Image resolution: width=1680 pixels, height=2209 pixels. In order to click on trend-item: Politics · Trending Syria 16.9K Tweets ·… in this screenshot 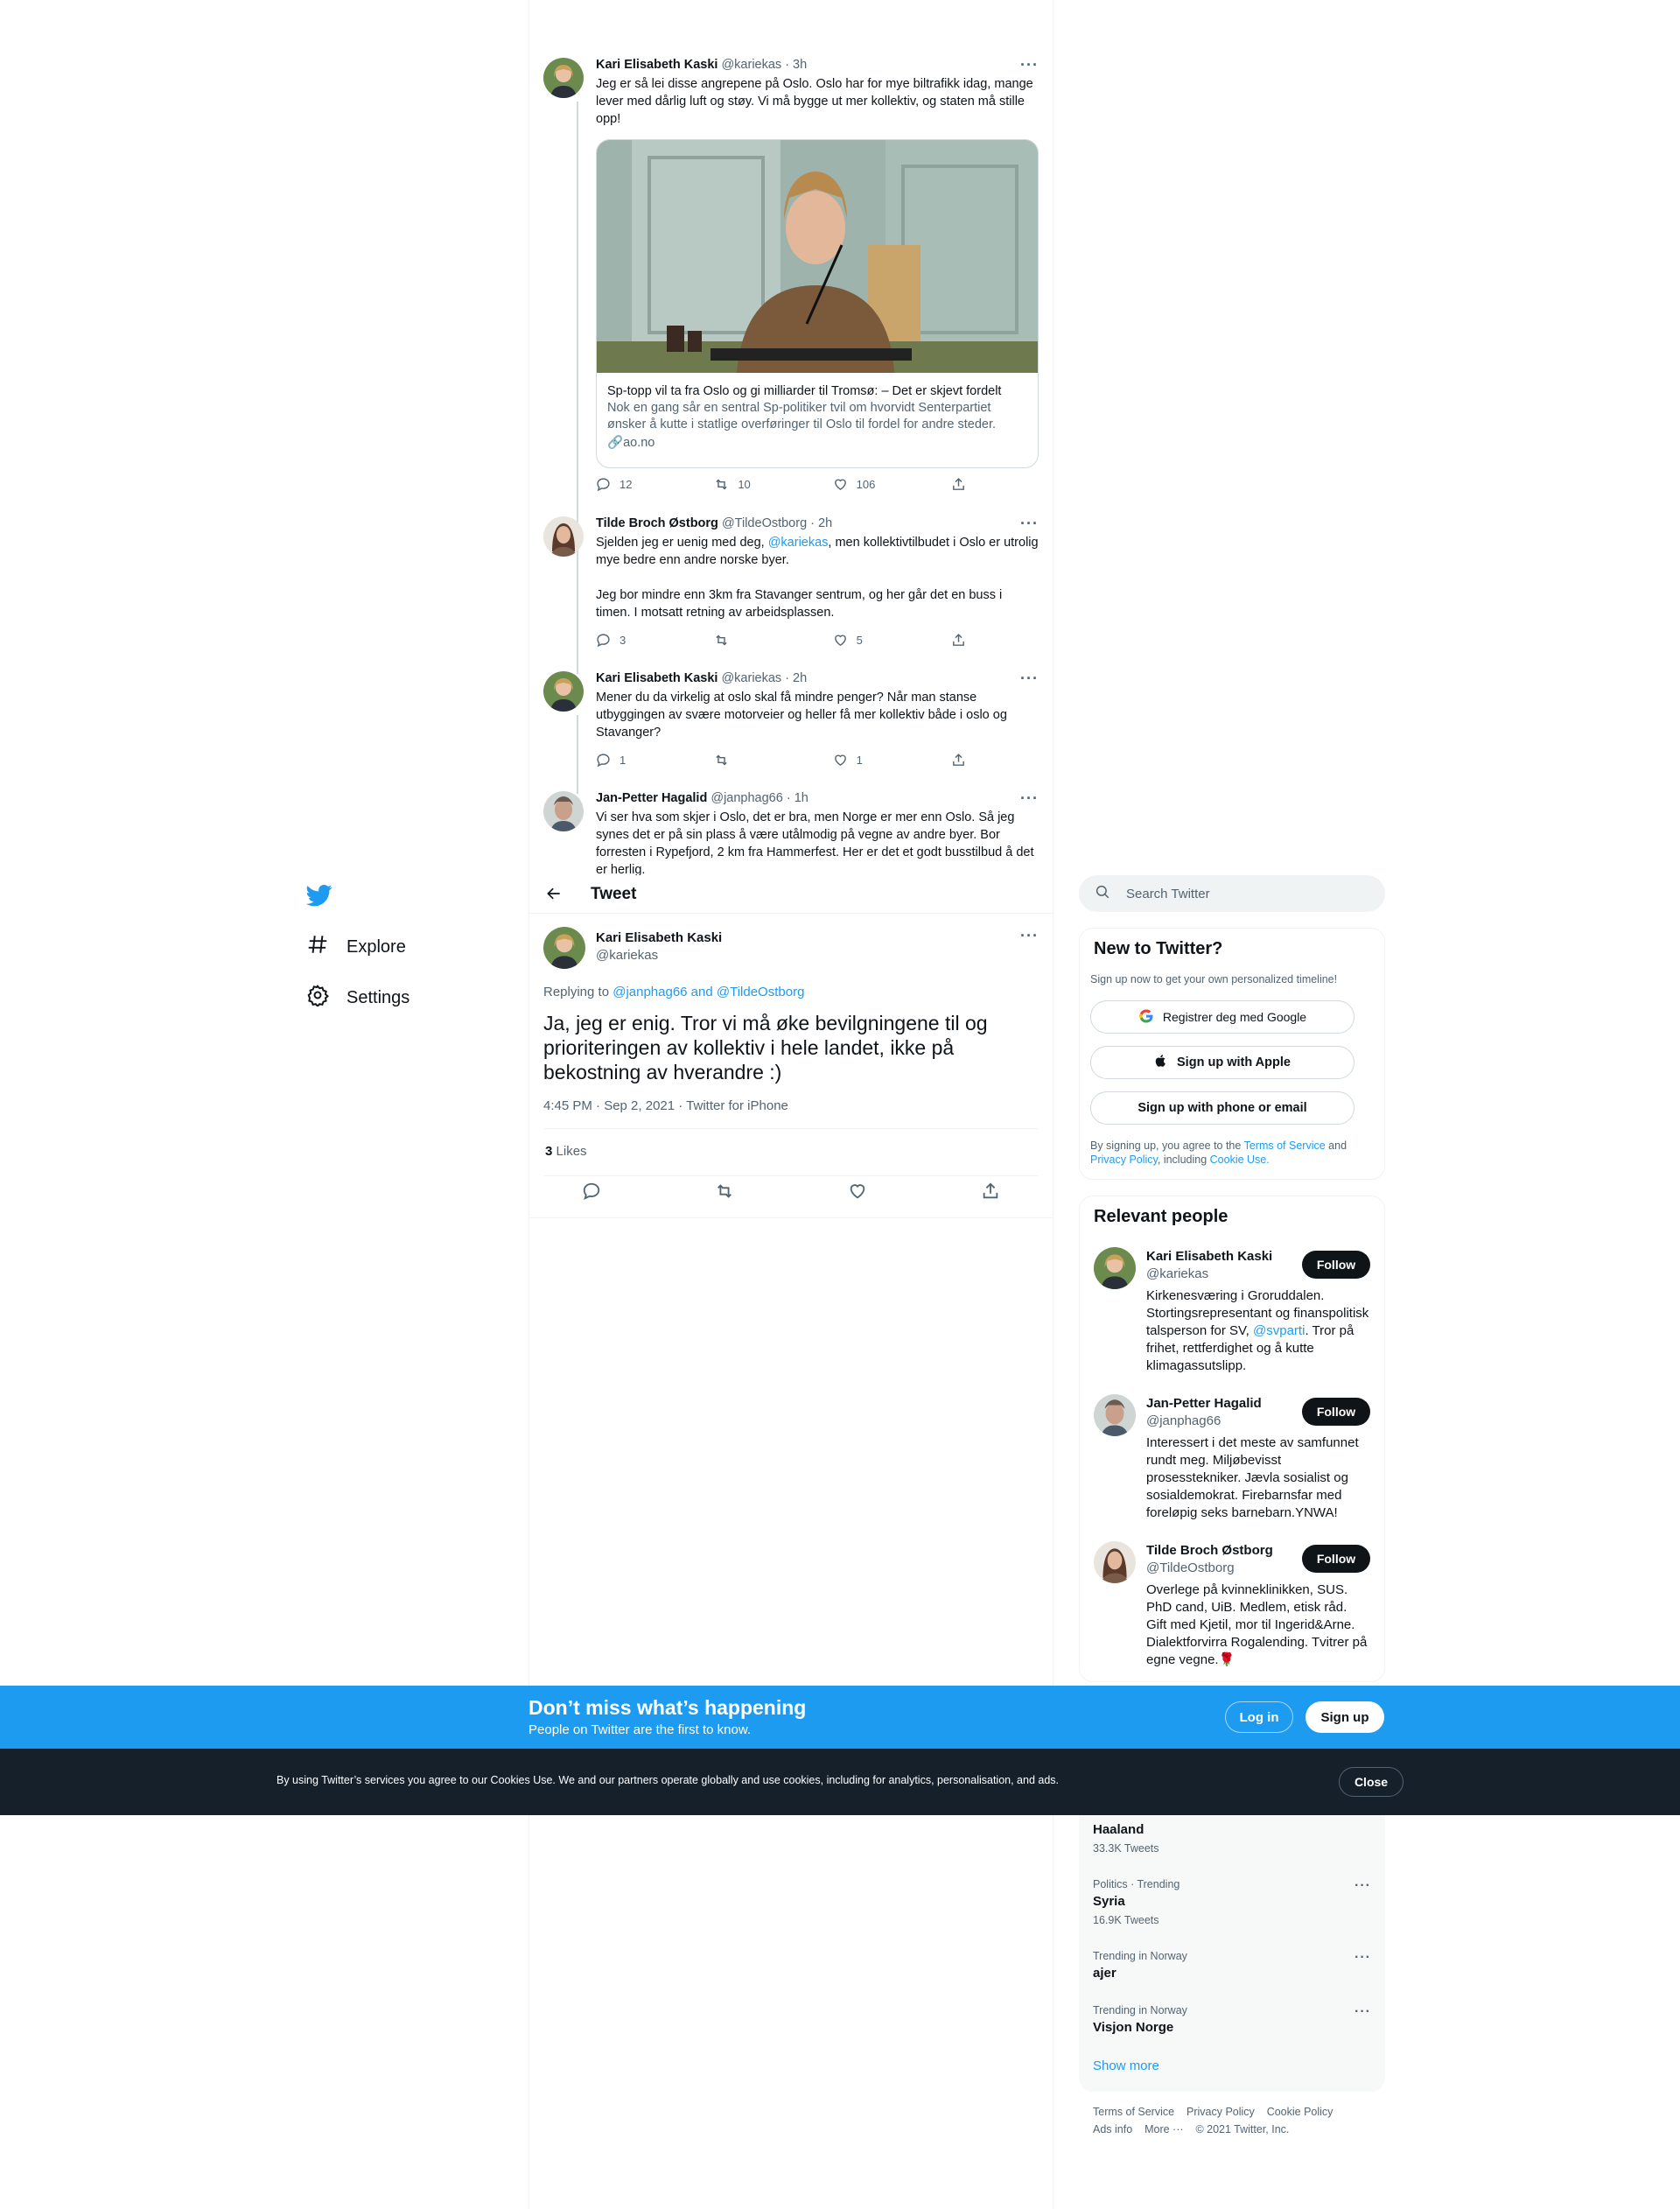, I will do `click(1232, 1902)`.